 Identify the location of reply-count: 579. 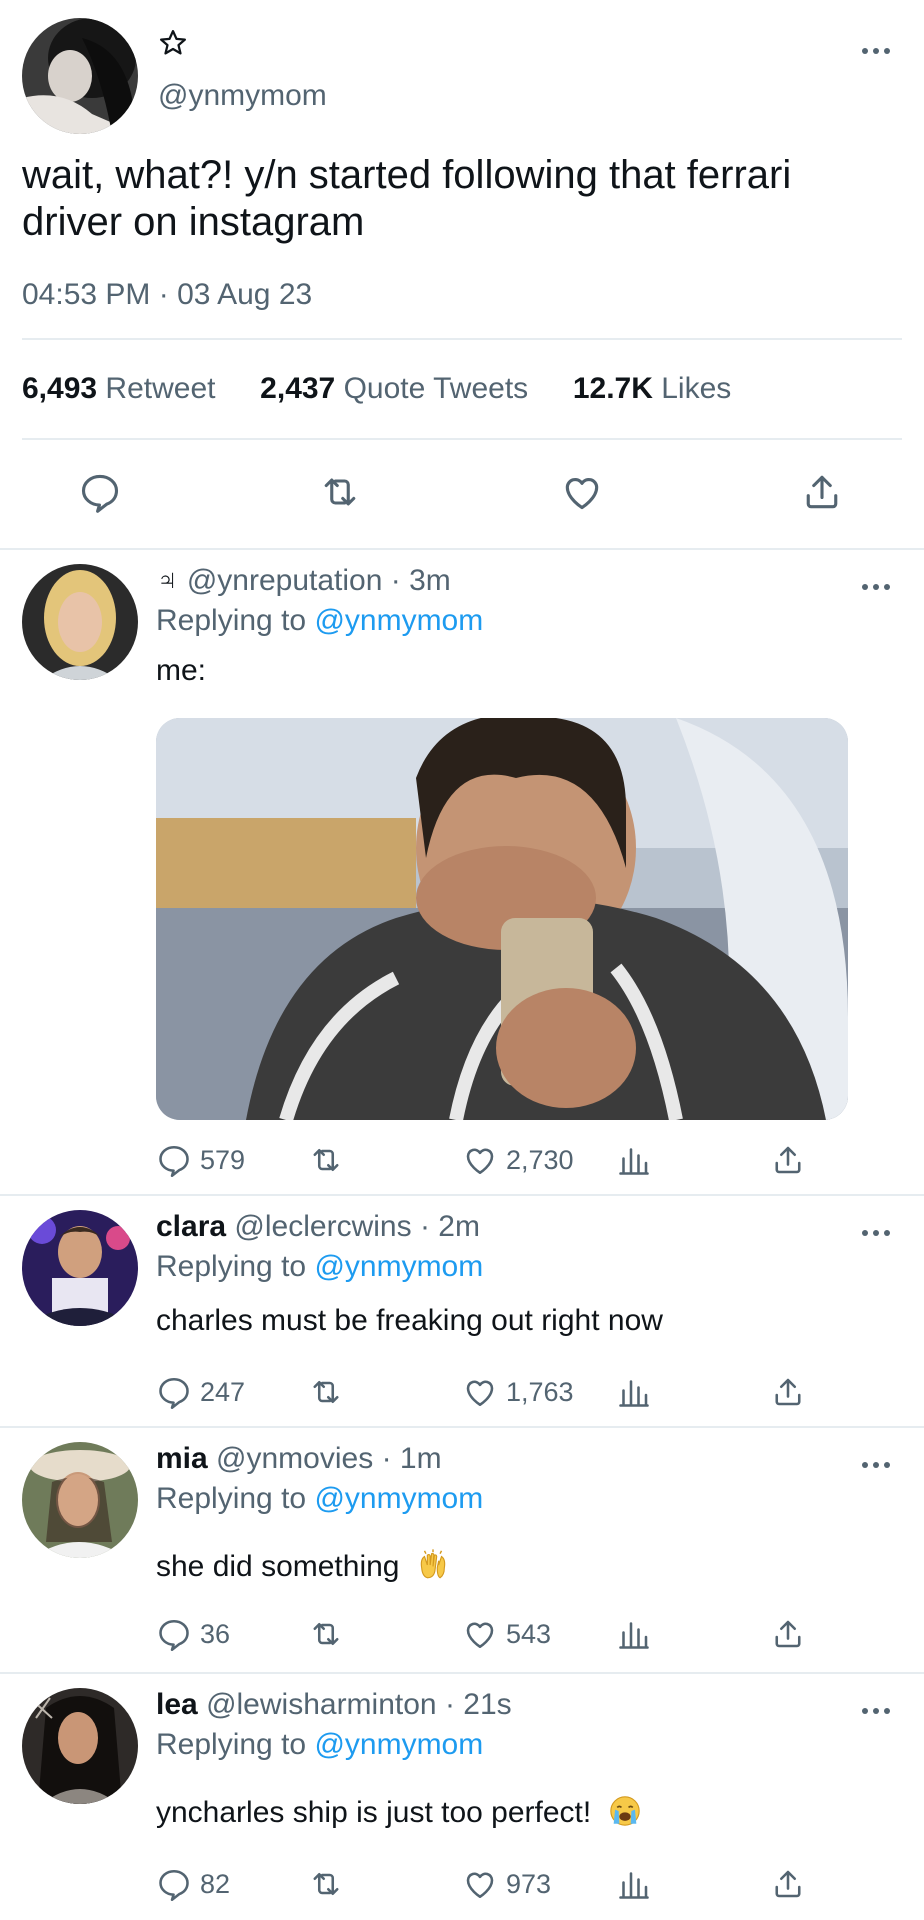
(223, 1159).